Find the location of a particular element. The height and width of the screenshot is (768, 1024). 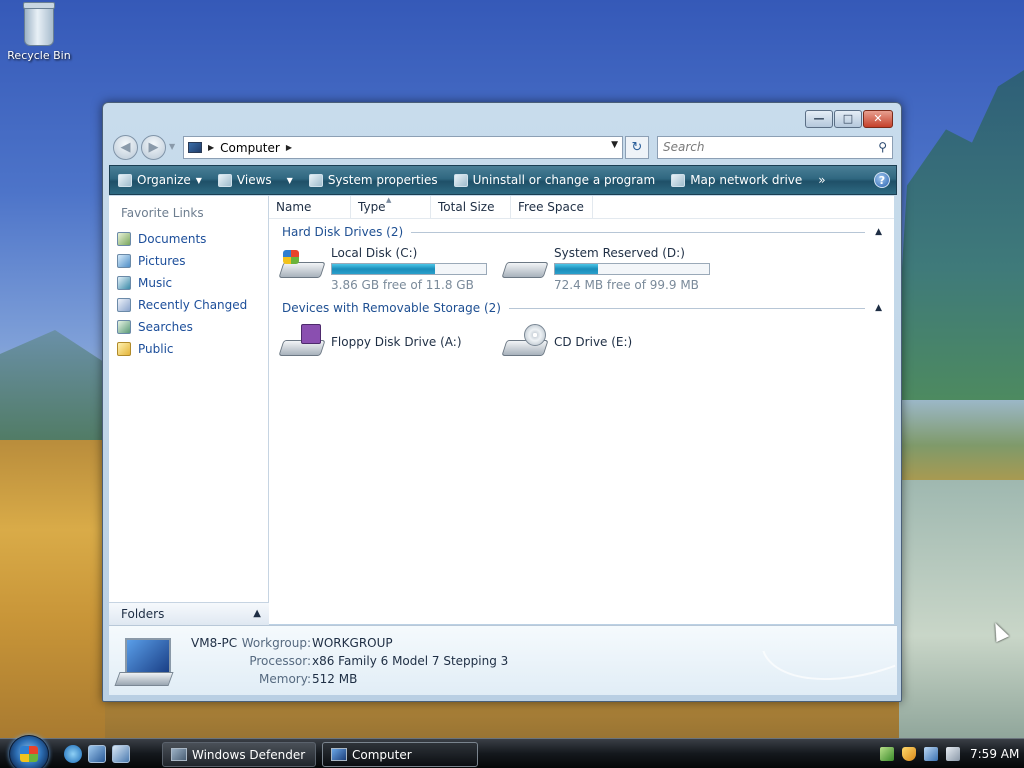

recent-pages-chevron-icon: ▼ is located at coordinates (172, 146).